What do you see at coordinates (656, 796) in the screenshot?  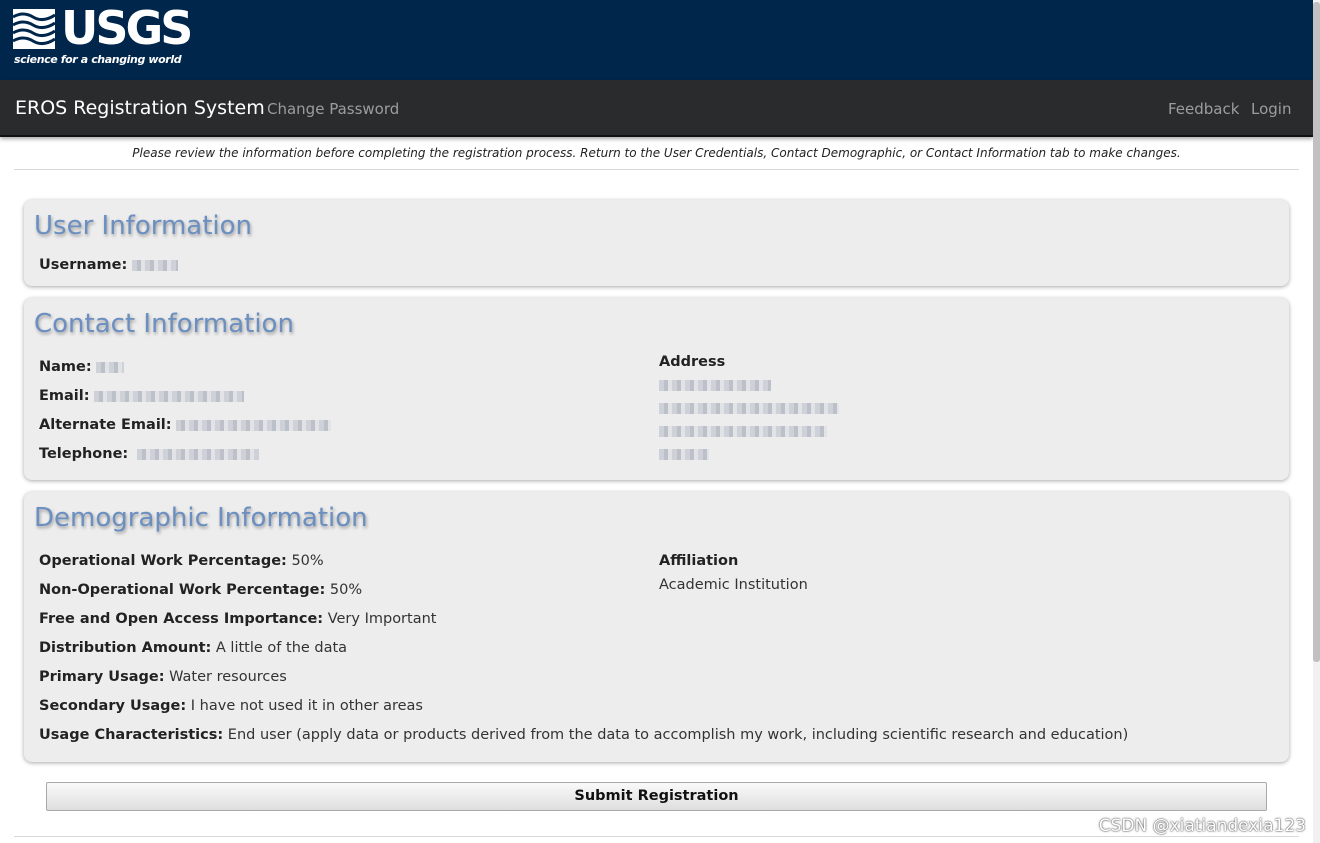 I see `submit-registration-button: Submit Registration` at bounding box center [656, 796].